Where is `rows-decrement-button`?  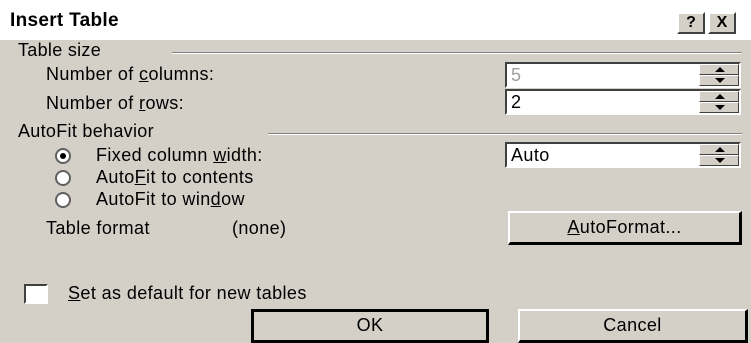
rows-decrement-button is located at coordinates (719, 107).